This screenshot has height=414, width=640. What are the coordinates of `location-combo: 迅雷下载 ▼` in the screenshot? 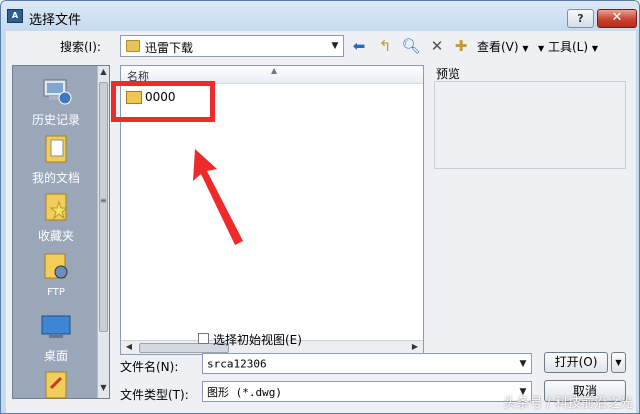 It's located at (232, 46).